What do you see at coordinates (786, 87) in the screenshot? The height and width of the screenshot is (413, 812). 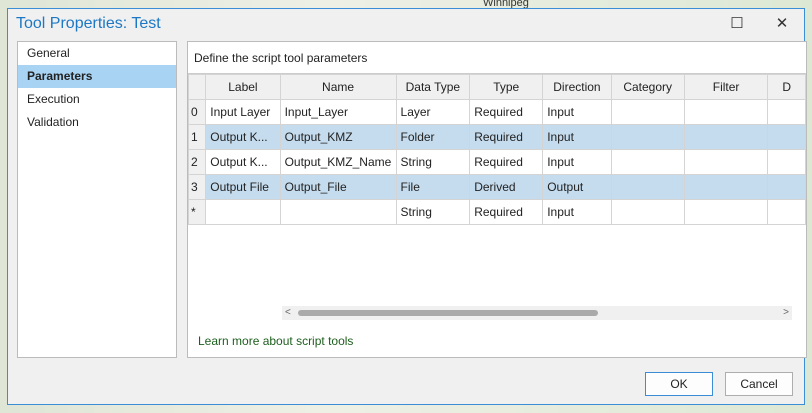 I see `column-header: D` at bounding box center [786, 87].